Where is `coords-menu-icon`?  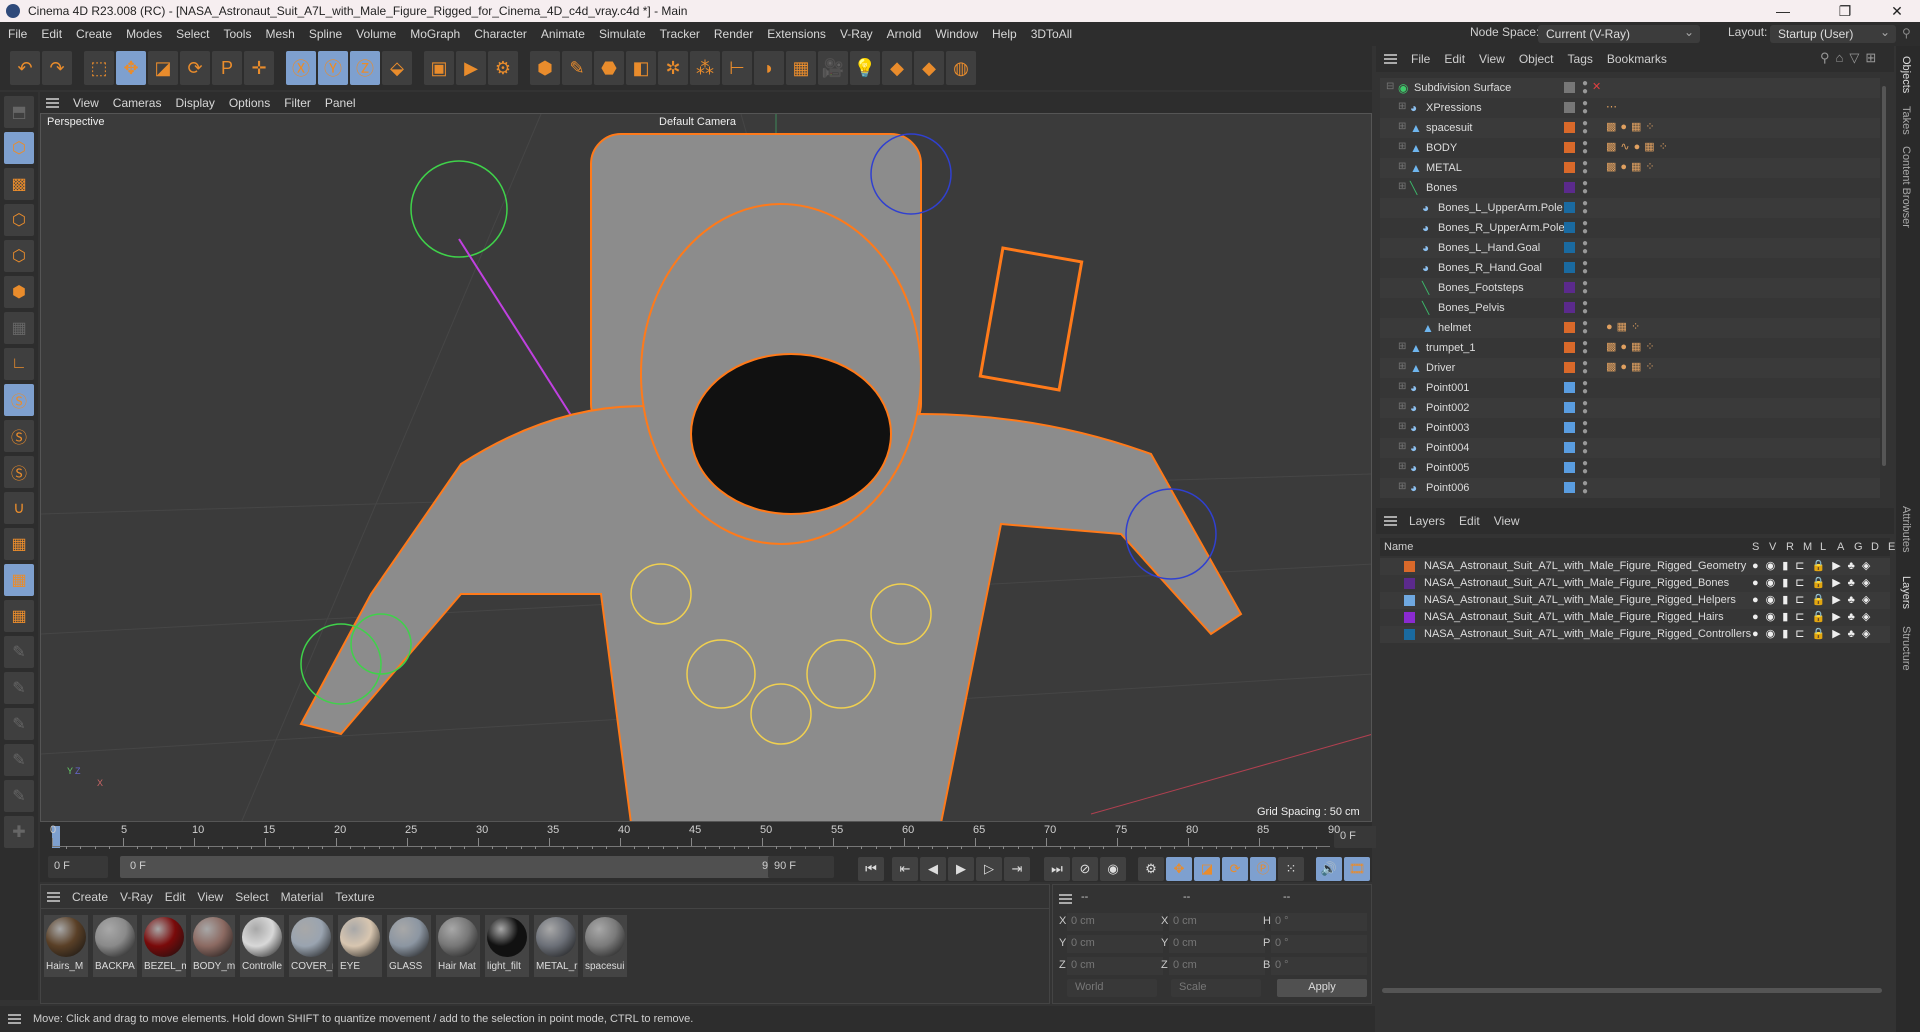
coords-menu-icon is located at coordinates (1065, 899).